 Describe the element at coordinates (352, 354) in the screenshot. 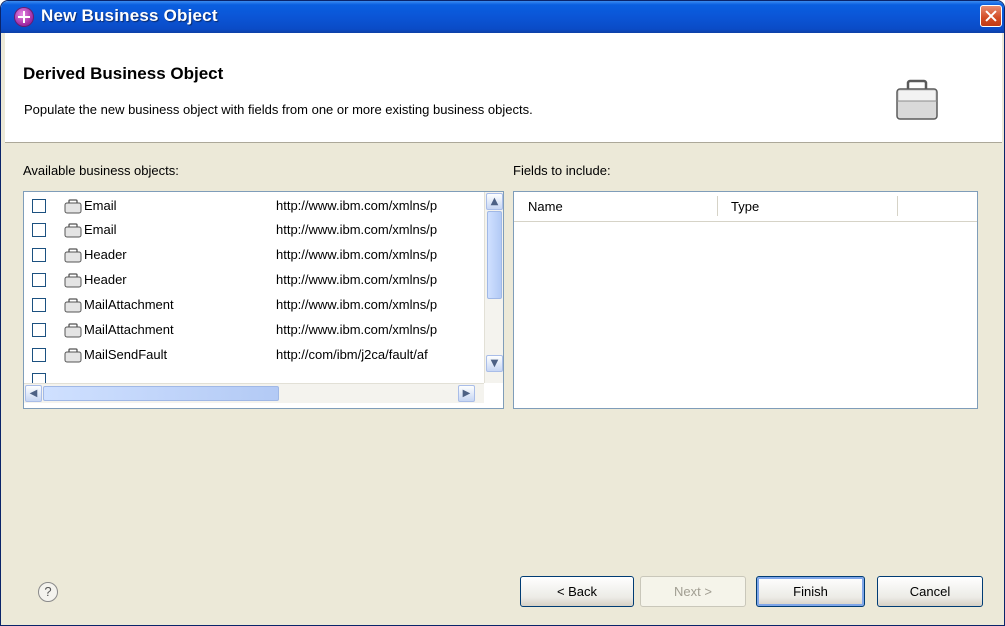

I see `object-namespace: http://com/ibm/j2ca/fault/af` at that location.